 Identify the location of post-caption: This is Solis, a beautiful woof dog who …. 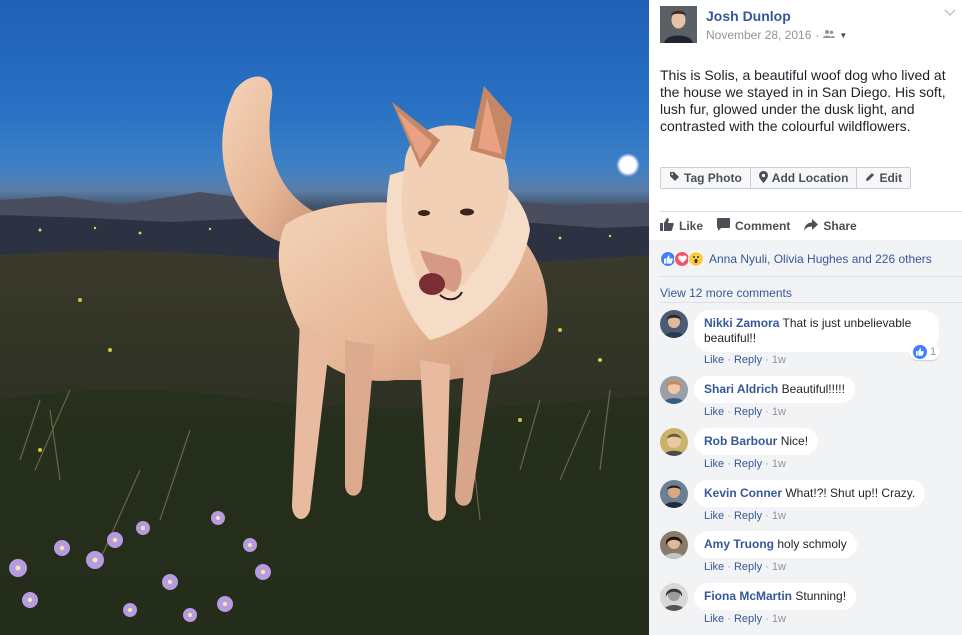
(803, 100).